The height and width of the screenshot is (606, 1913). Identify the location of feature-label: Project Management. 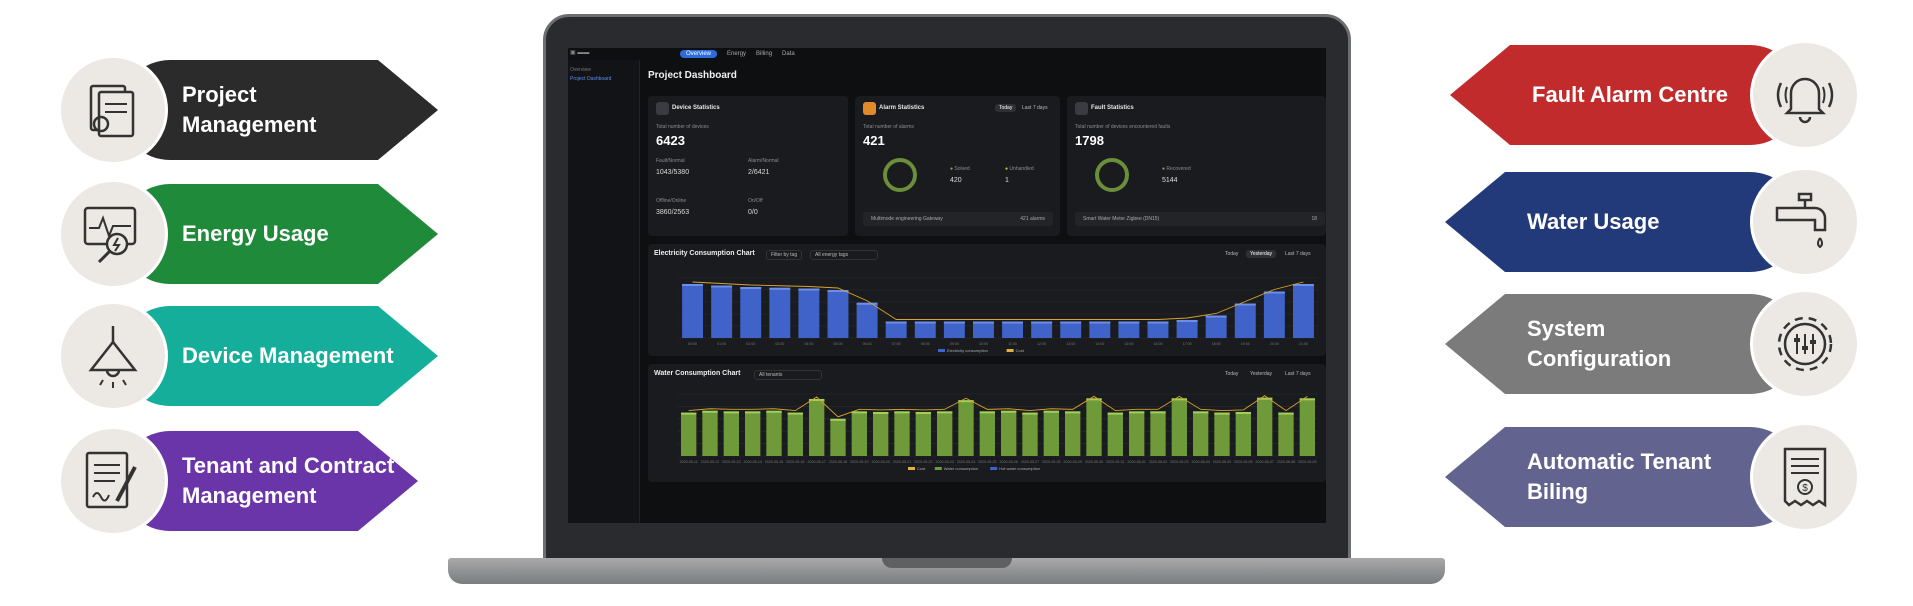
(249, 109).